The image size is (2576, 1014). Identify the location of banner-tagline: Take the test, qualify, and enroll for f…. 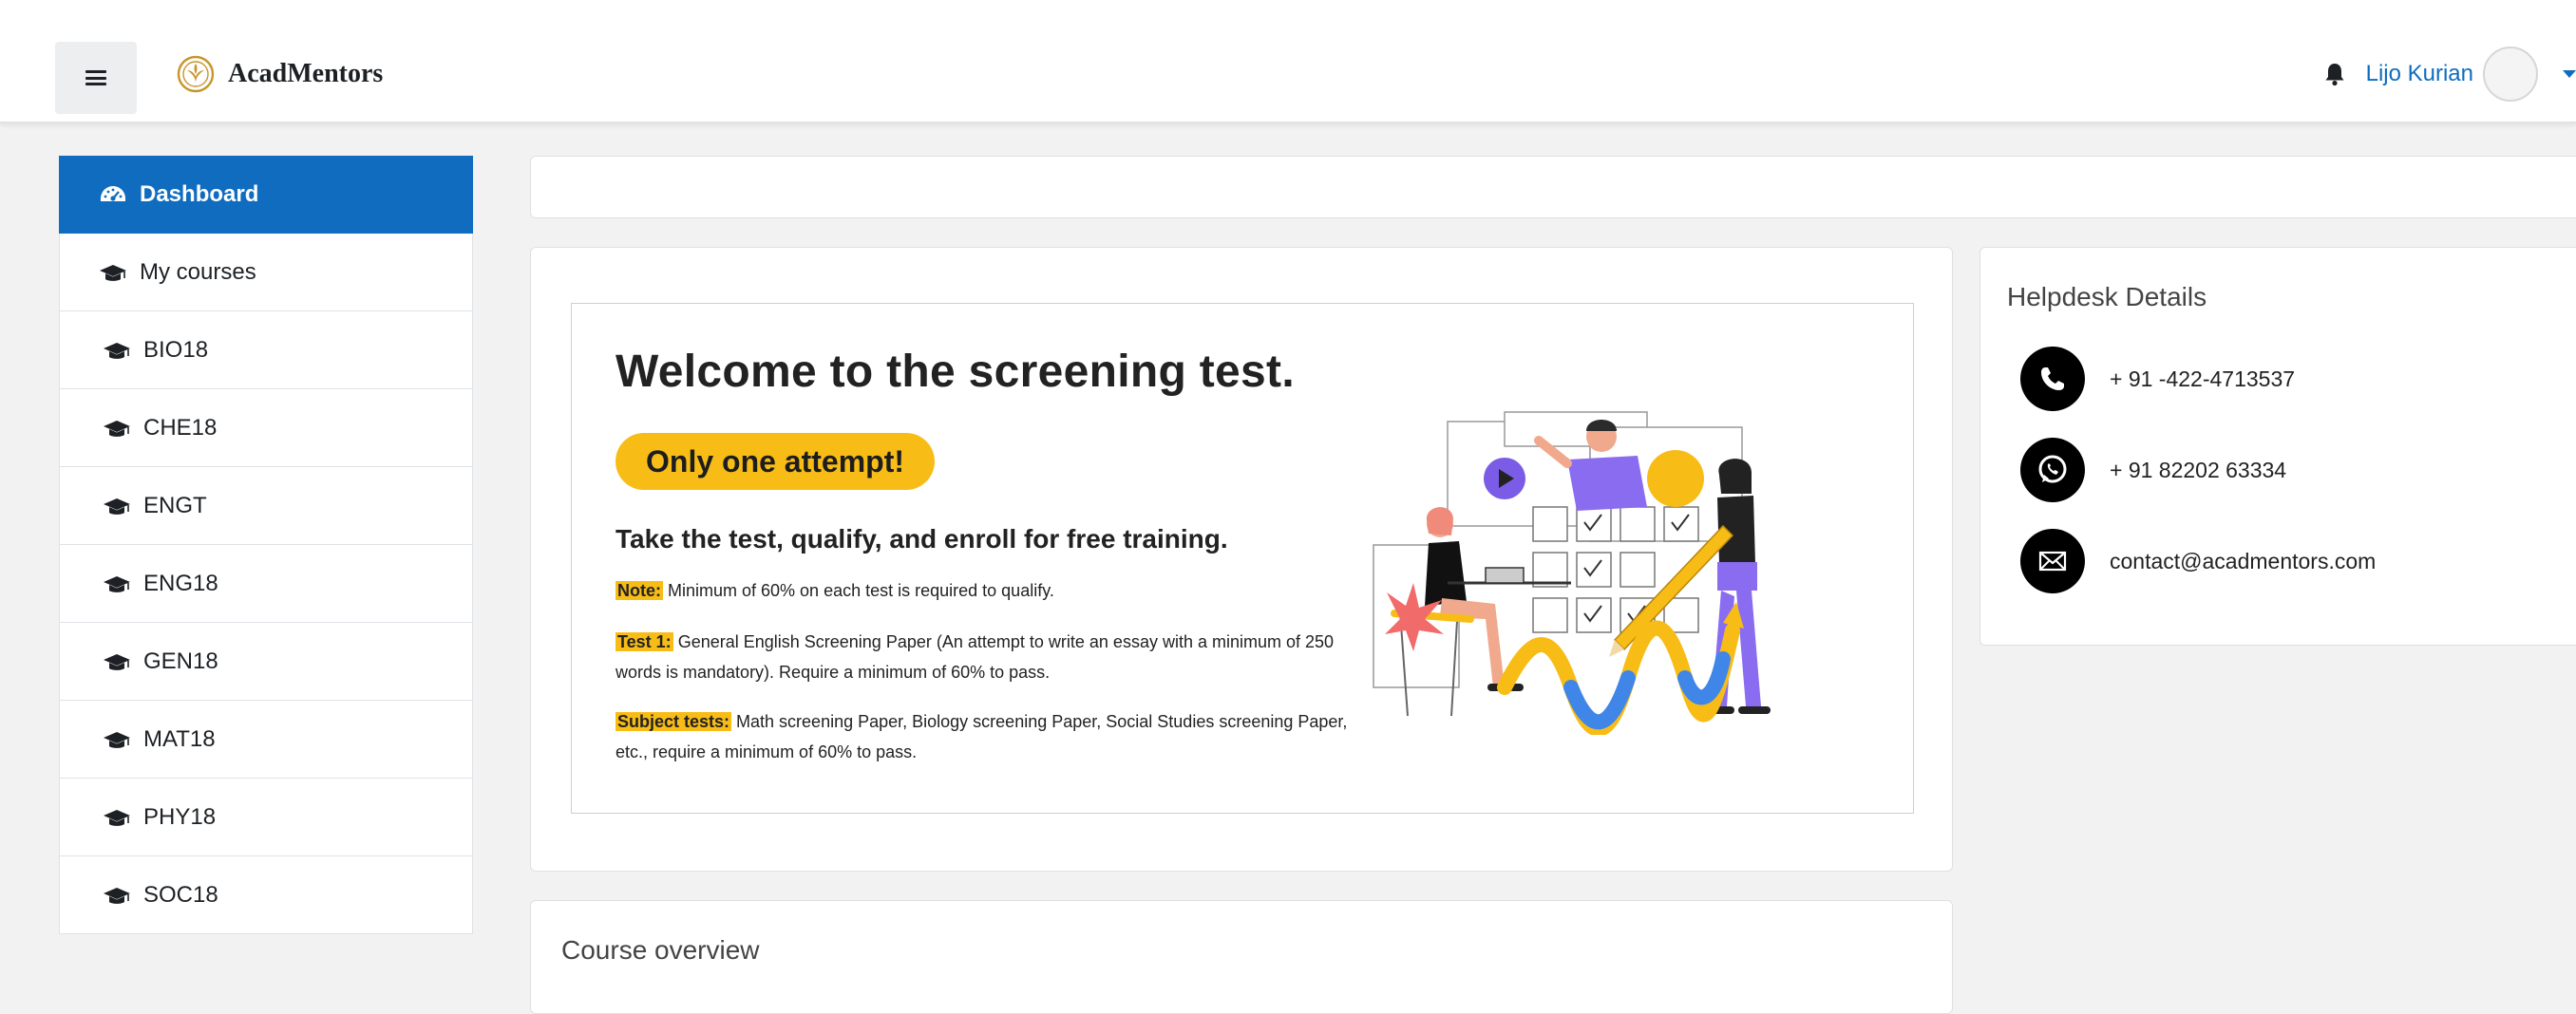
(922, 539).